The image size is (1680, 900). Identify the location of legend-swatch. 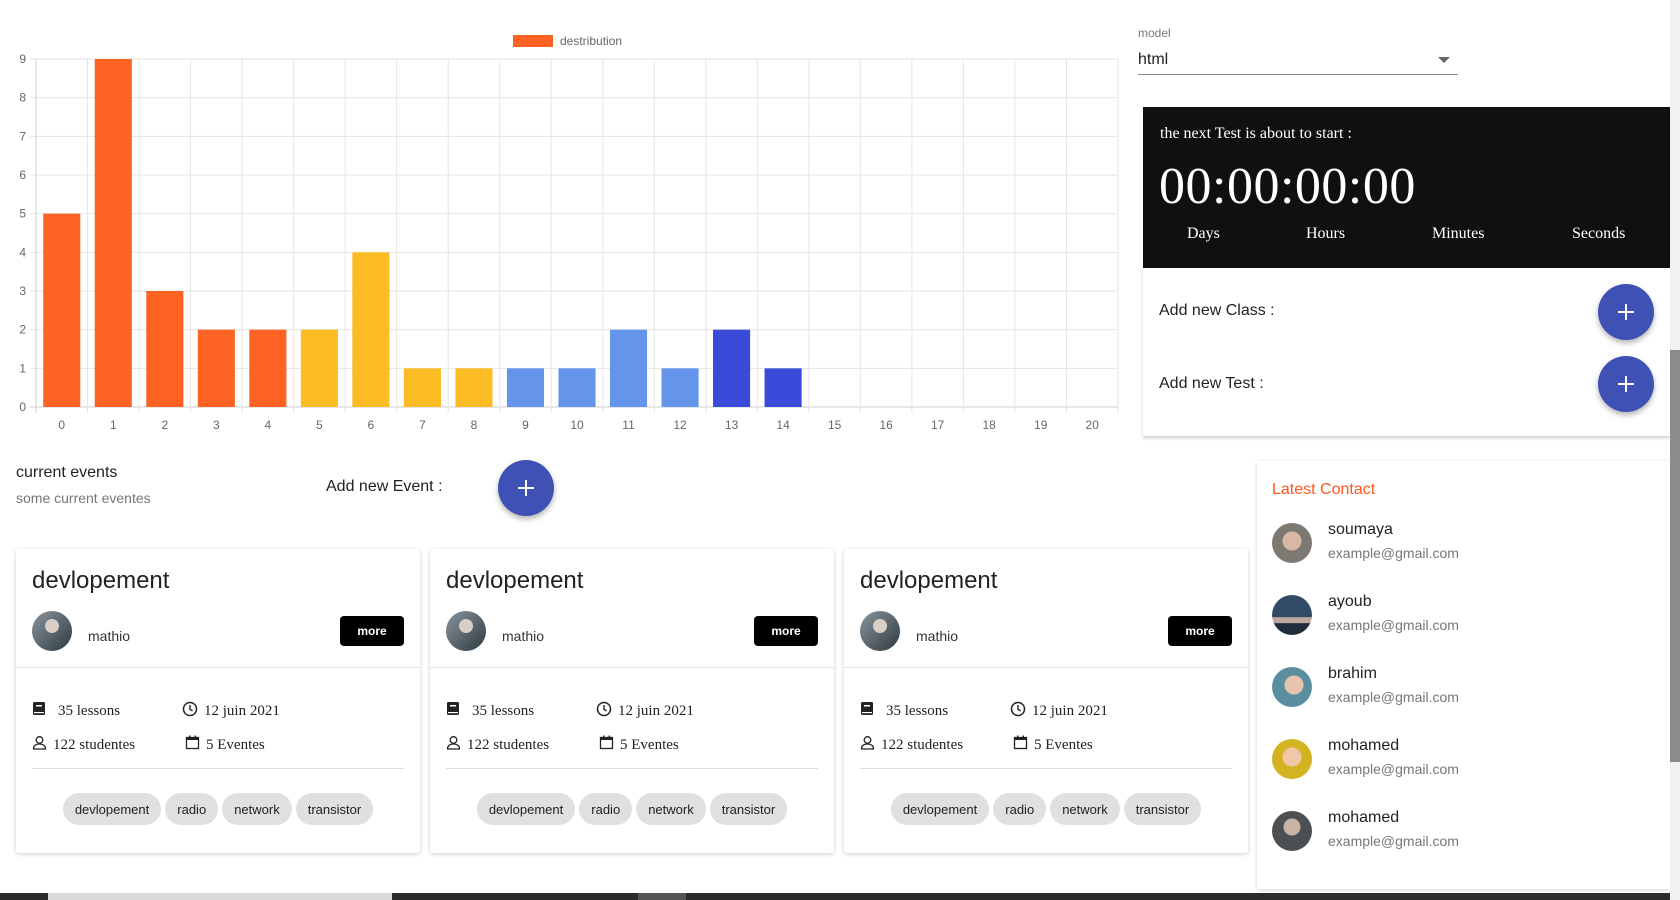
(533, 41).